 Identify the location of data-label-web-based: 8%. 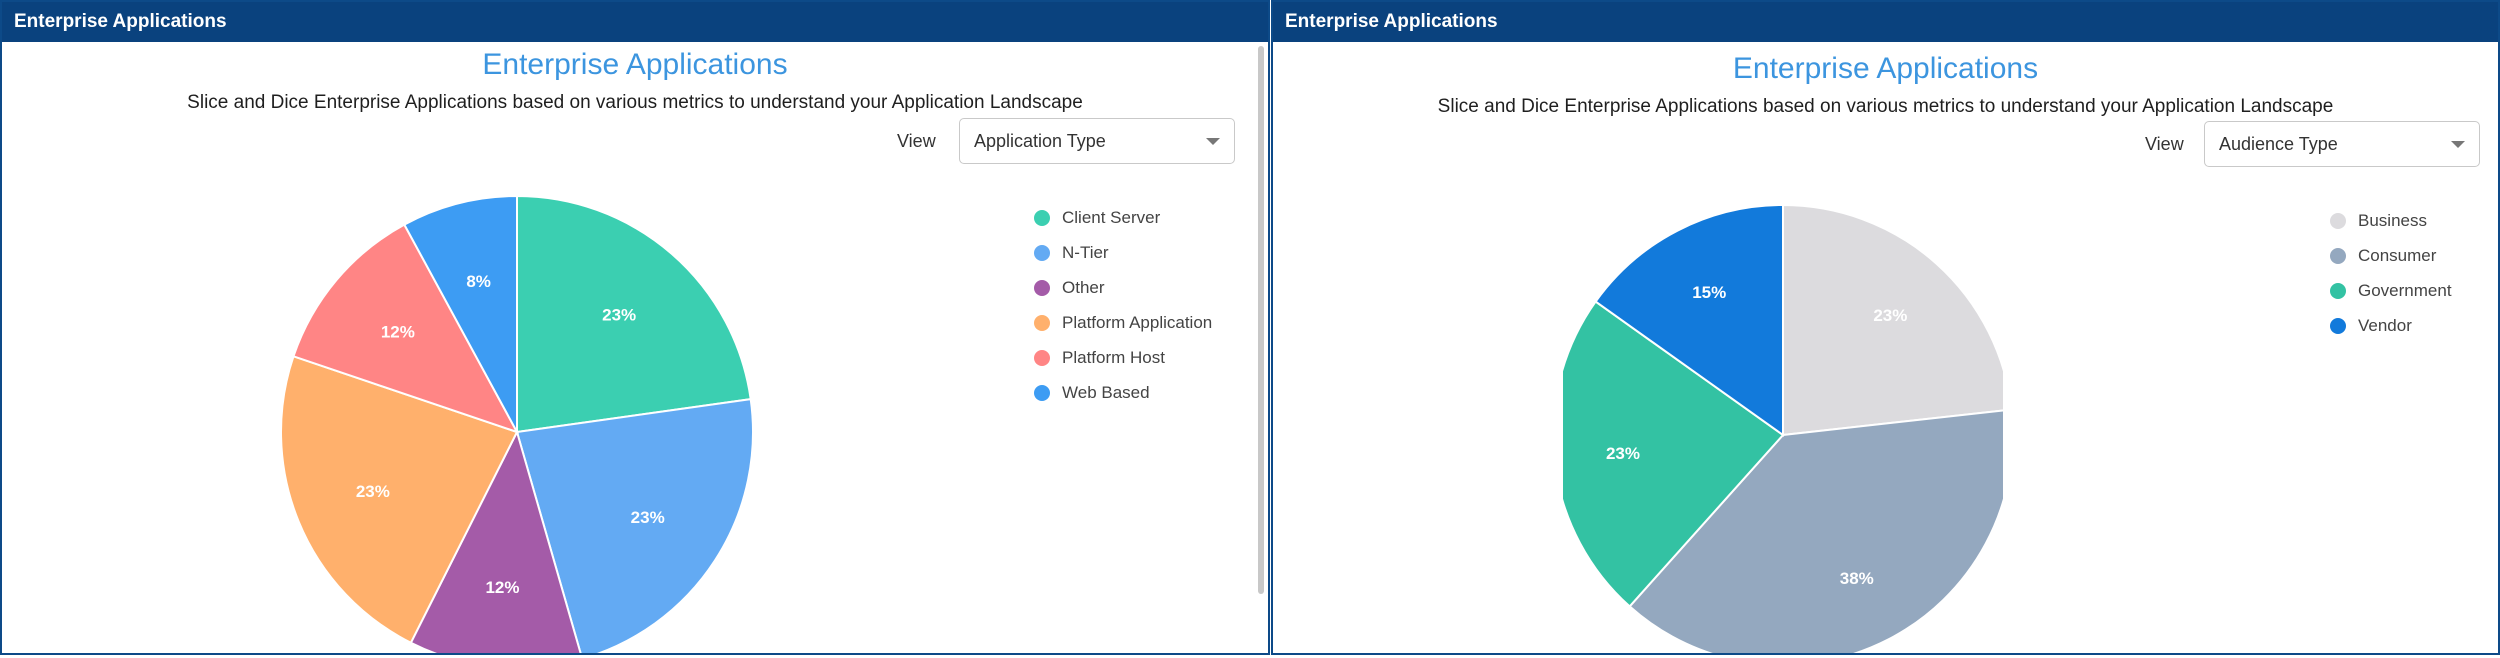
(478, 281).